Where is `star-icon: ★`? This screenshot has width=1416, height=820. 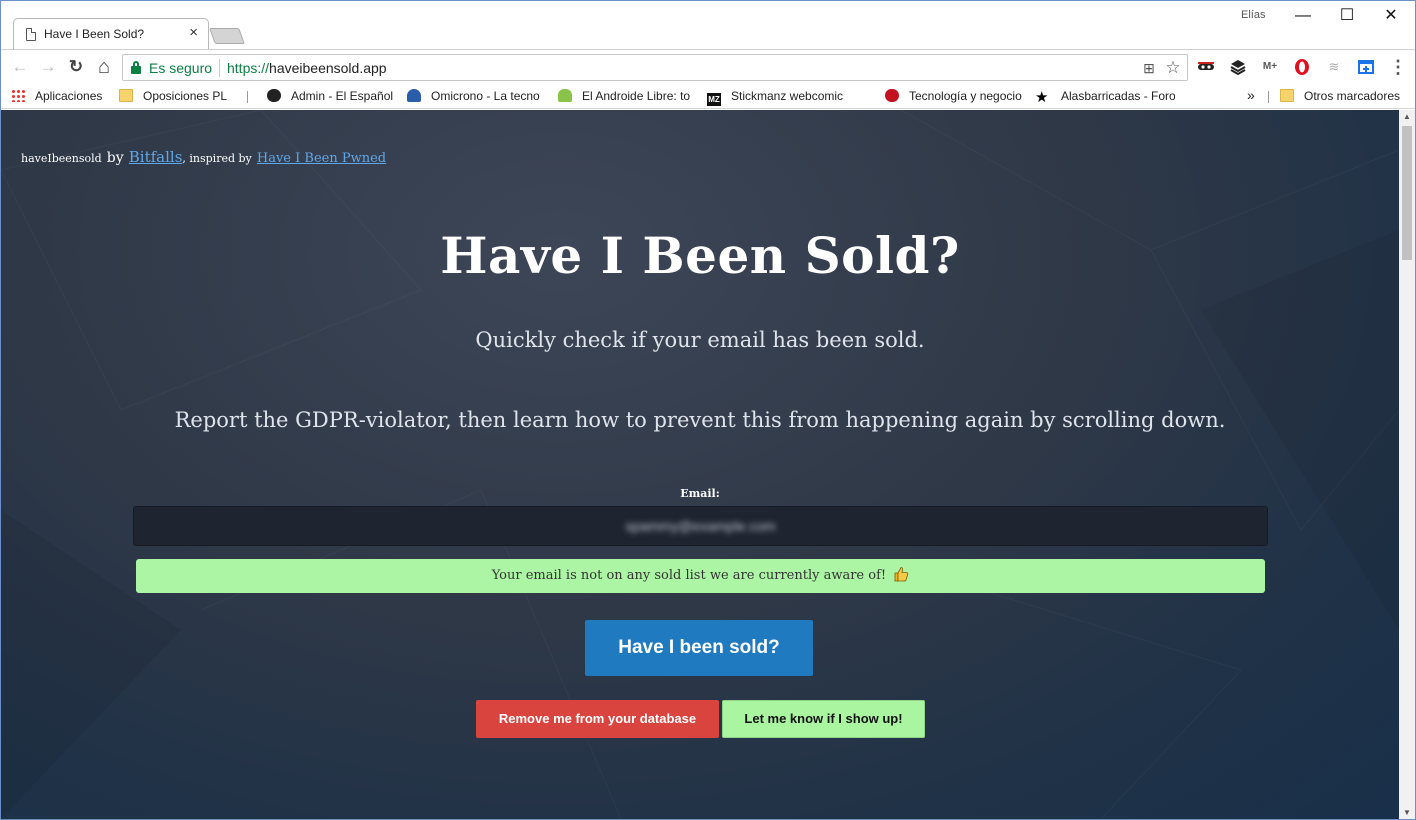 star-icon: ★ is located at coordinates (1042, 97).